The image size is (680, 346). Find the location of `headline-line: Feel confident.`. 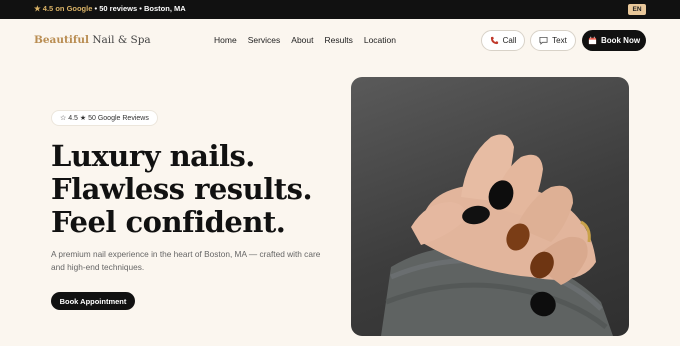

headline-line: Feel confident. is located at coordinates (168, 222).